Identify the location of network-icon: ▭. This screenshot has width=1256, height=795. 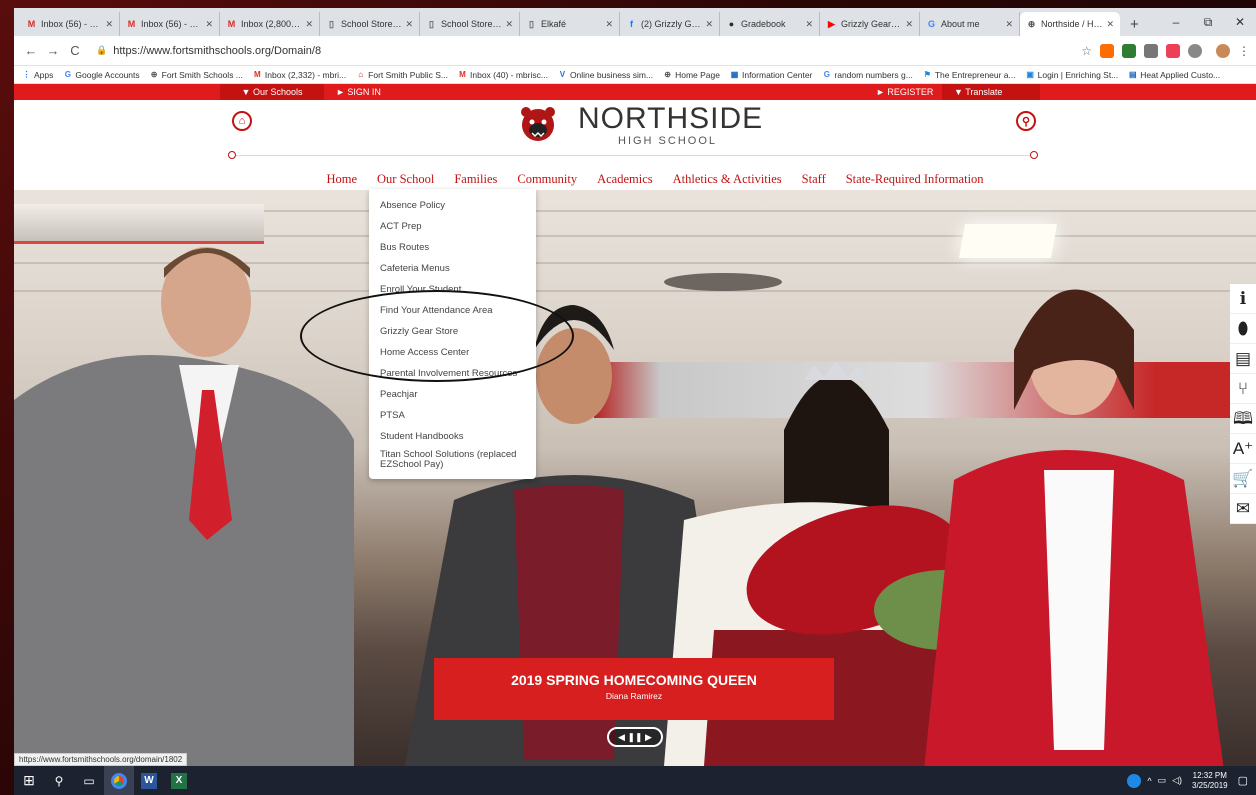
(1162, 780).